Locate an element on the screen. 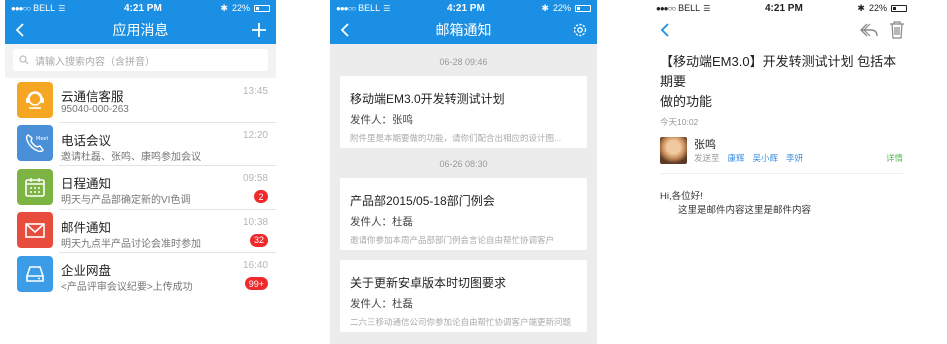 The image size is (947, 344). recipient-link: 康辉 is located at coordinates (736, 158).